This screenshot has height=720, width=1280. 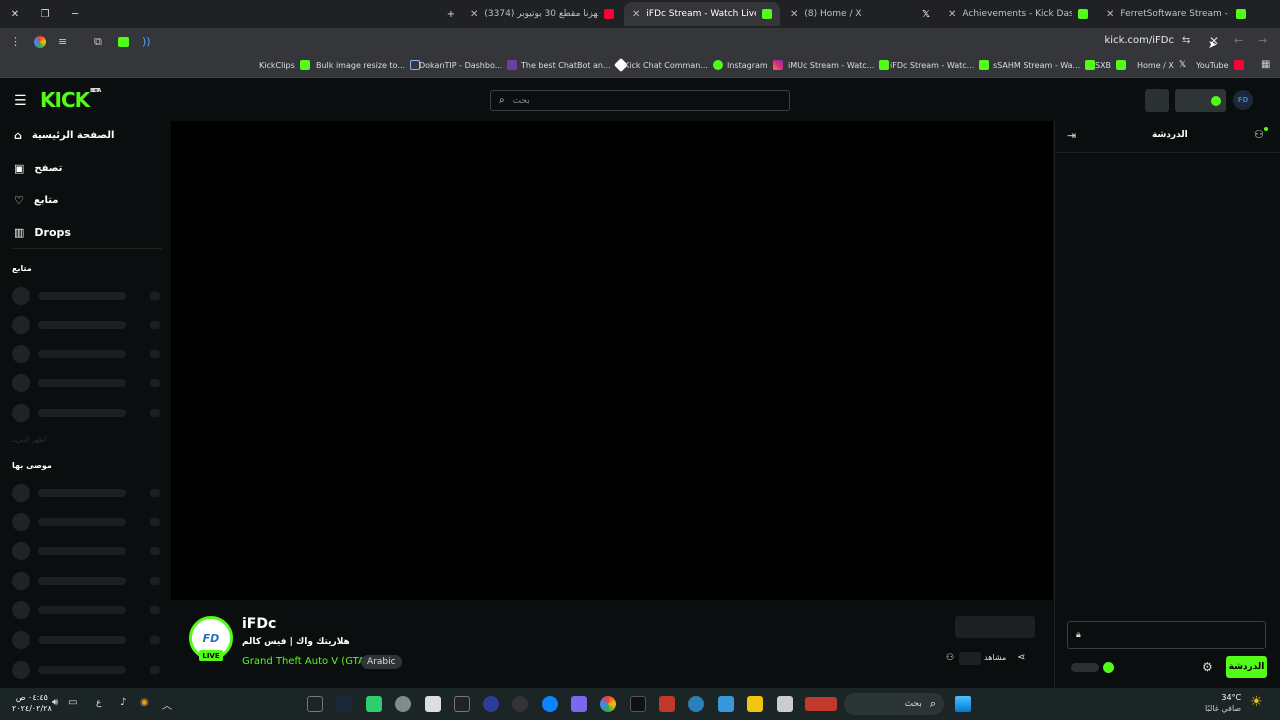 What do you see at coordinates (433, 704) in the screenshot?
I see `store-icon` at bounding box center [433, 704].